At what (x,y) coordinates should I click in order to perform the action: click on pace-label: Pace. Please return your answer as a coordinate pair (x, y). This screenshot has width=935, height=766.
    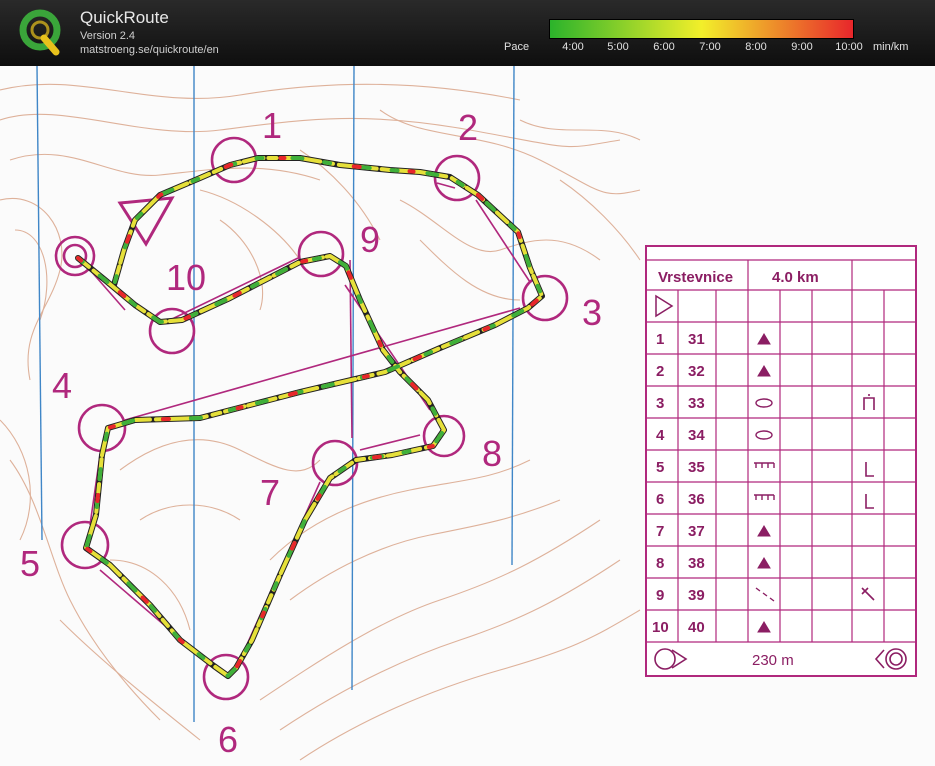
    Looking at the image, I should click on (517, 47).